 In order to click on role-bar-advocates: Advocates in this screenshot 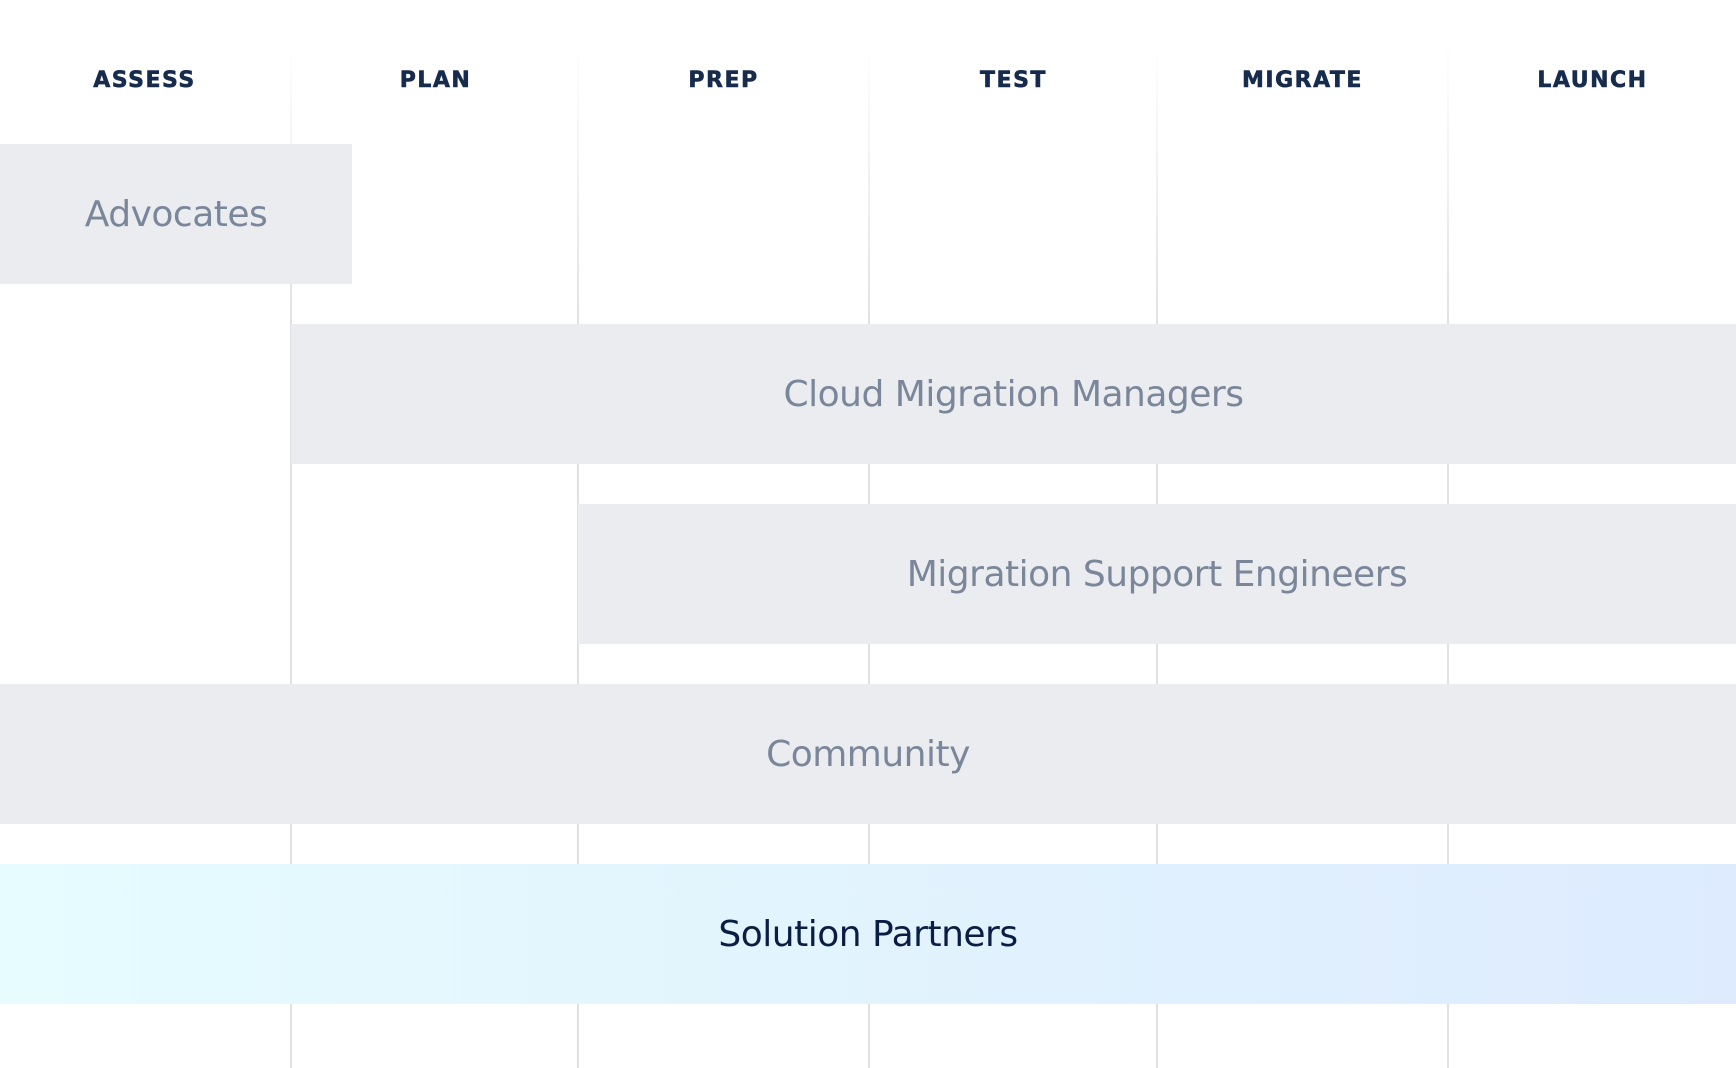, I will do `click(176, 214)`.